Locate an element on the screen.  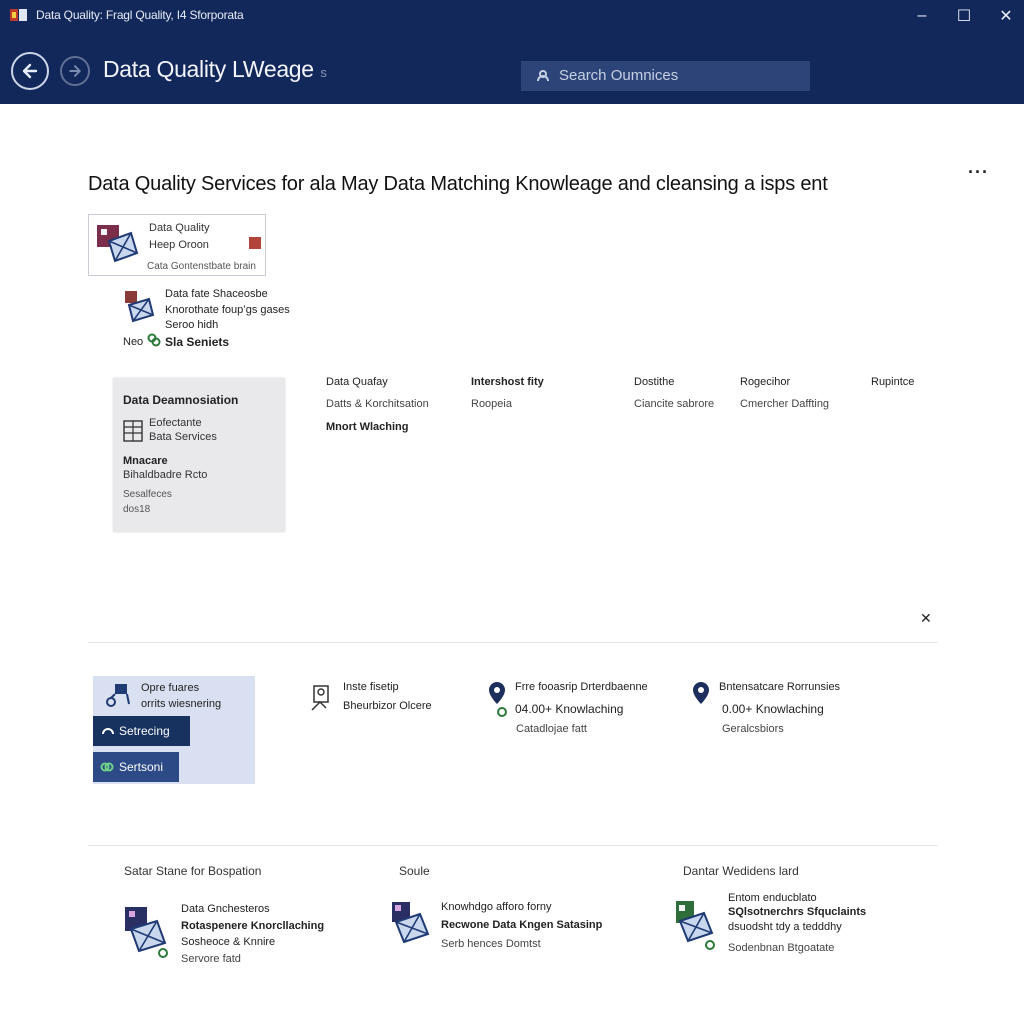
setting-button: Setrecing is located at coordinates (141, 731).